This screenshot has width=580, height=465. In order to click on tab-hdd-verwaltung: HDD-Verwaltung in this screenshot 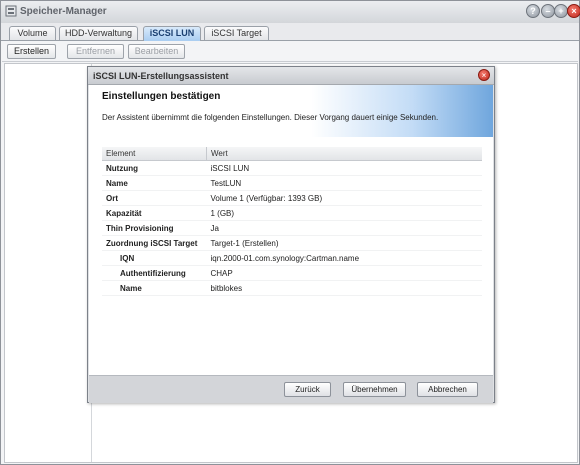, I will do `click(98, 33)`.